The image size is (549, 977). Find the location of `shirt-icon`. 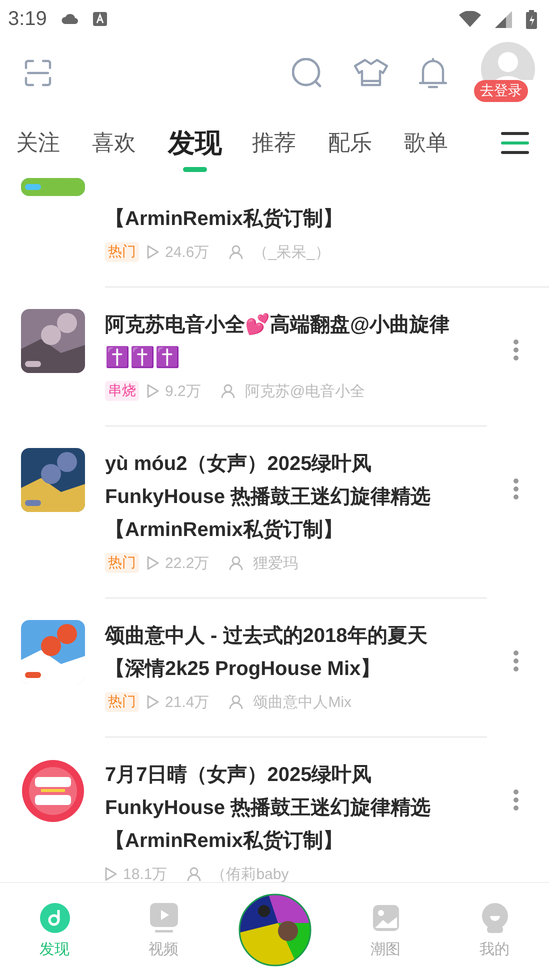

shirt-icon is located at coordinates (371, 73).